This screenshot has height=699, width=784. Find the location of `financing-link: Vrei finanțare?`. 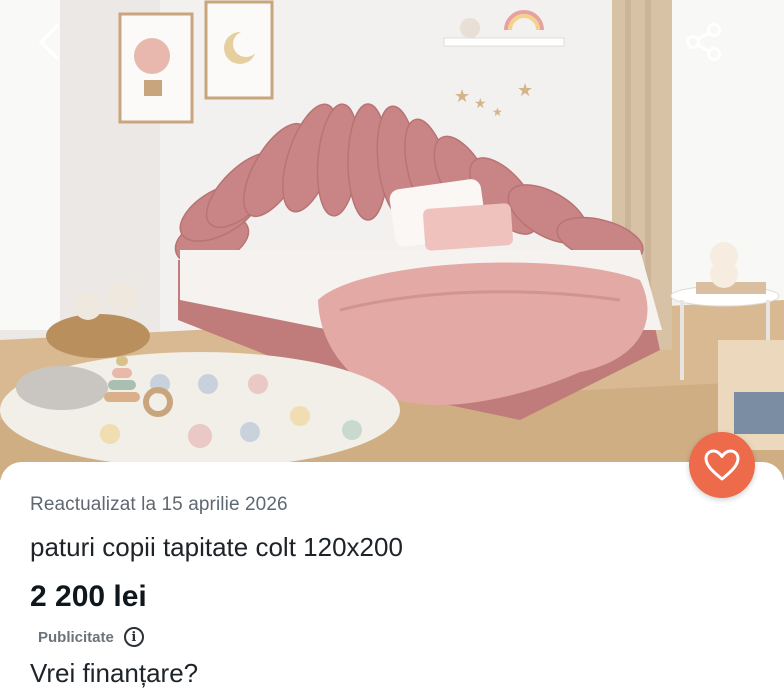

financing-link: Vrei finanțare? is located at coordinates (114, 673).